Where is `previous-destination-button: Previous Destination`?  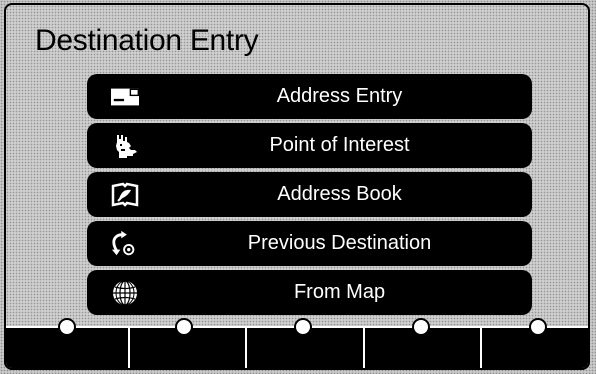
previous-destination-button: Previous Destination is located at coordinates (309, 243).